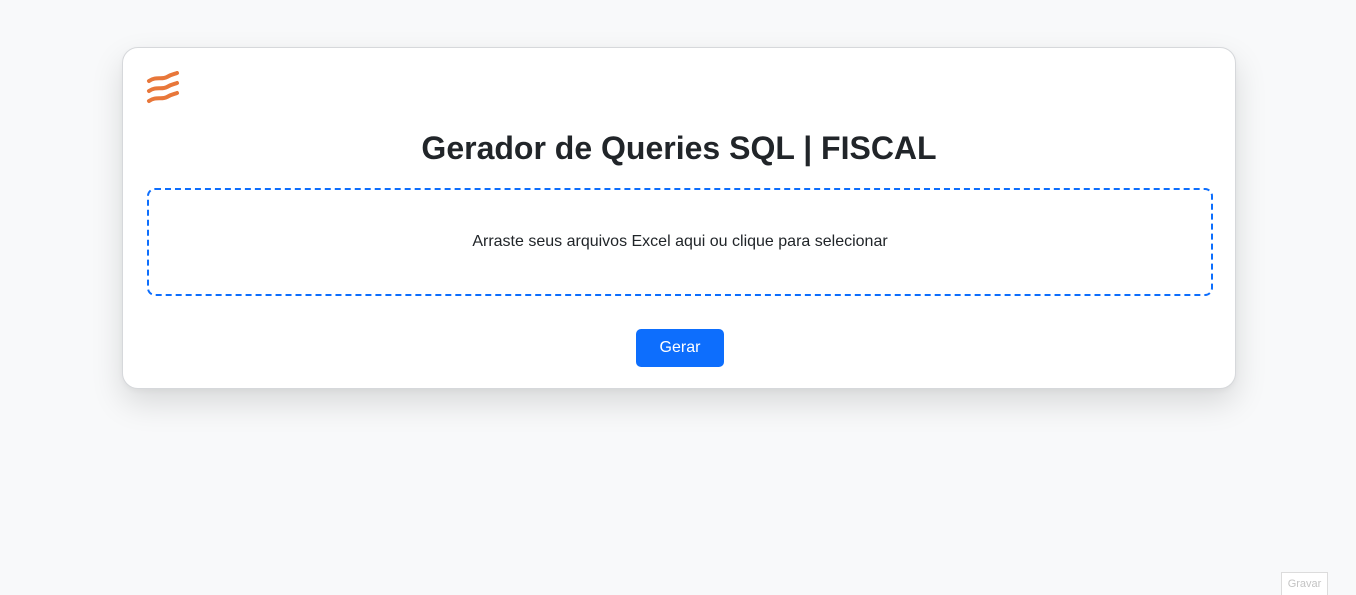 This screenshot has width=1356, height=595. Describe the element at coordinates (163, 89) in the screenshot. I see `wave-lines-icon` at that location.